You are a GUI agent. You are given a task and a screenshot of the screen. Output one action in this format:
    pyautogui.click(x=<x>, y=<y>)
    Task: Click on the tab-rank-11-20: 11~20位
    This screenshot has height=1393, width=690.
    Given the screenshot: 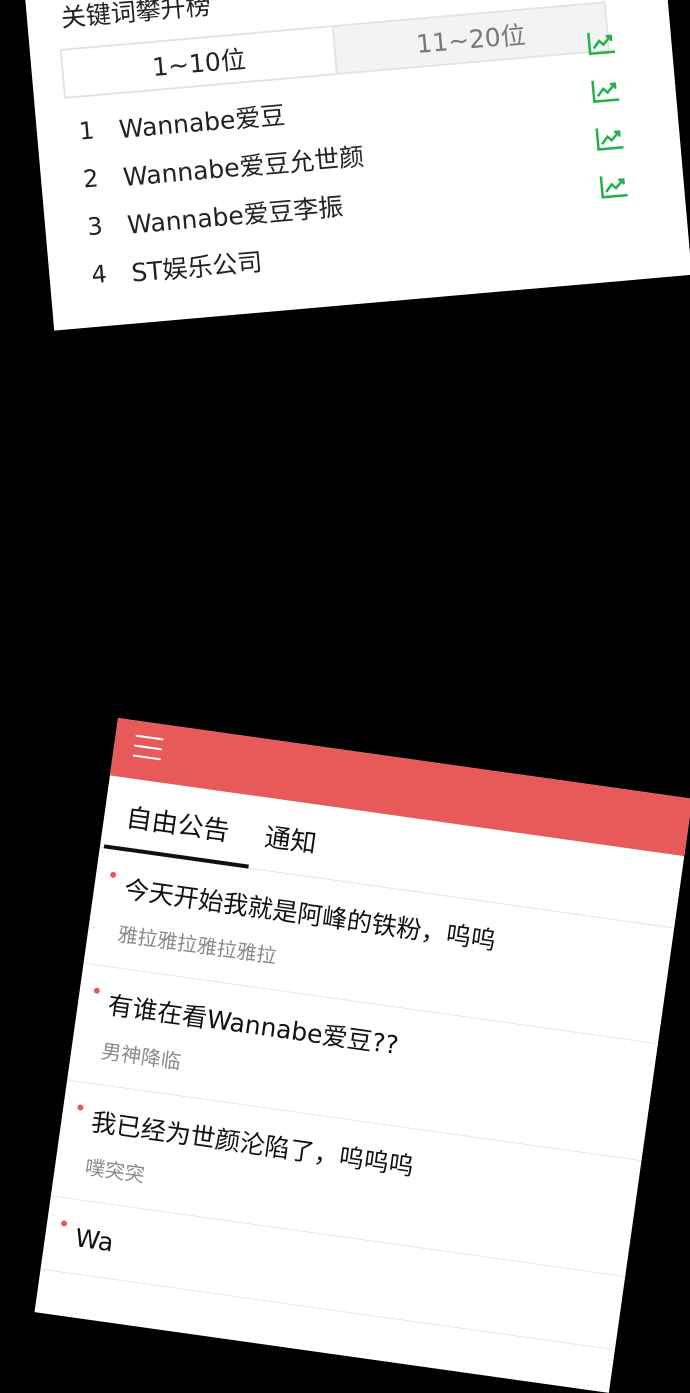 What is the action you would take?
    pyautogui.click(x=469, y=38)
    